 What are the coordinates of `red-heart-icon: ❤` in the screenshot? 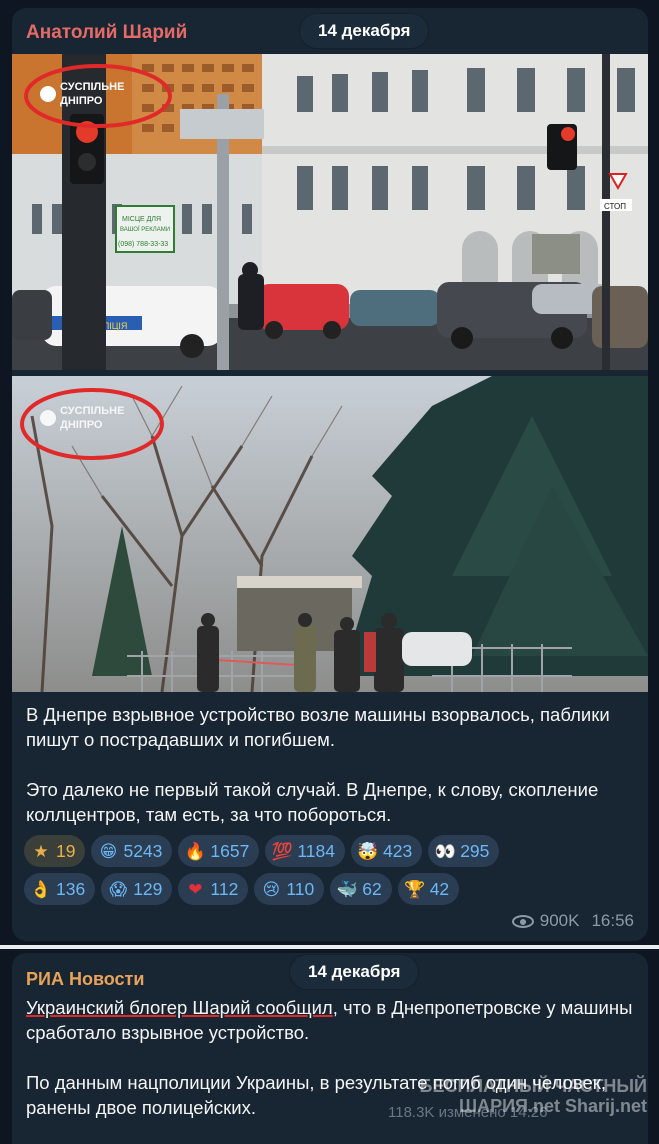 It's located at (195, 889).